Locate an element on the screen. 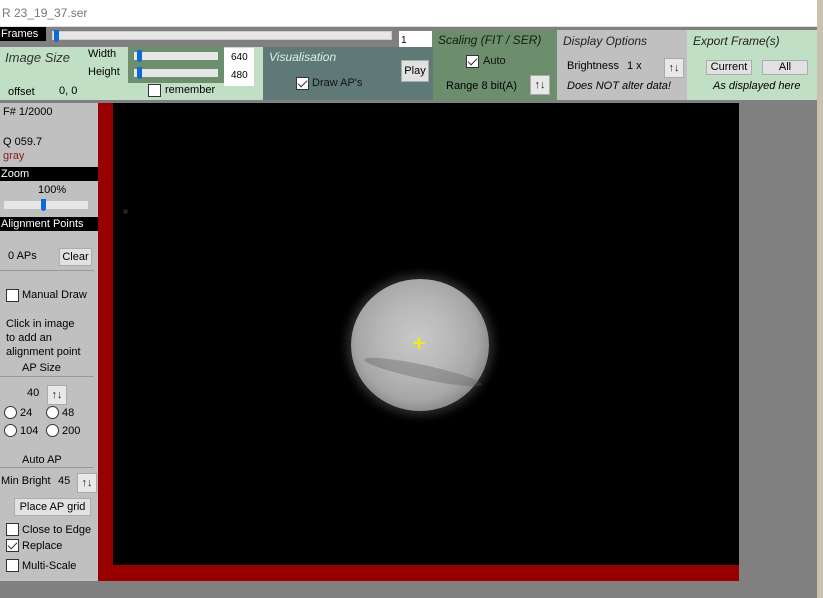  remember-label: remember is located at coordinates (190, 90).